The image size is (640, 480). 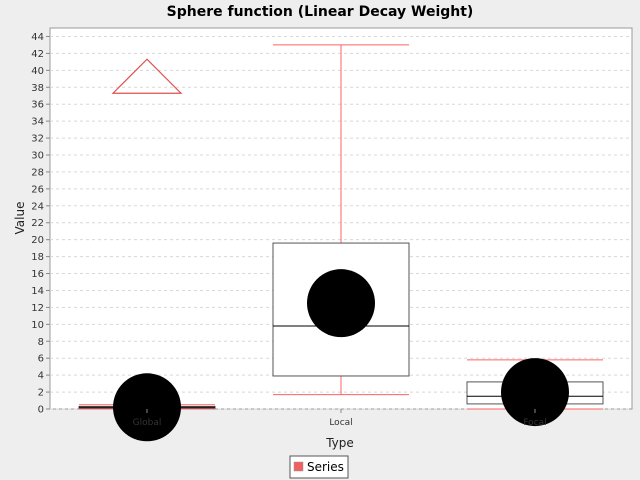 I want to click on y-tick-label: 14, so click(x=37, y=291).